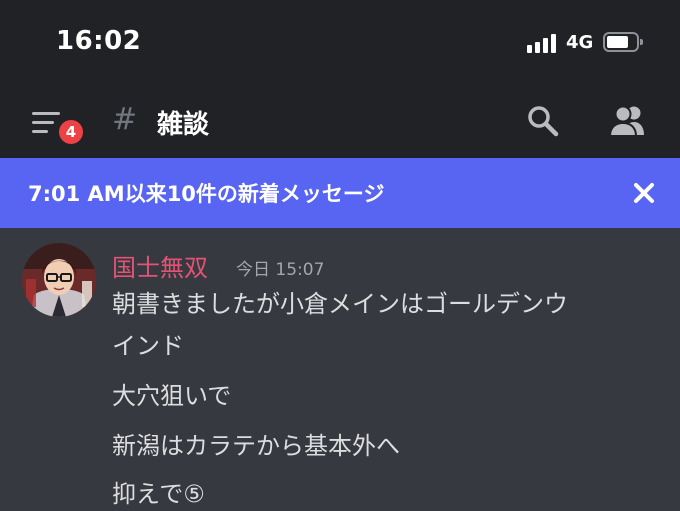  I want to click on search-icon, so click(543, 121).